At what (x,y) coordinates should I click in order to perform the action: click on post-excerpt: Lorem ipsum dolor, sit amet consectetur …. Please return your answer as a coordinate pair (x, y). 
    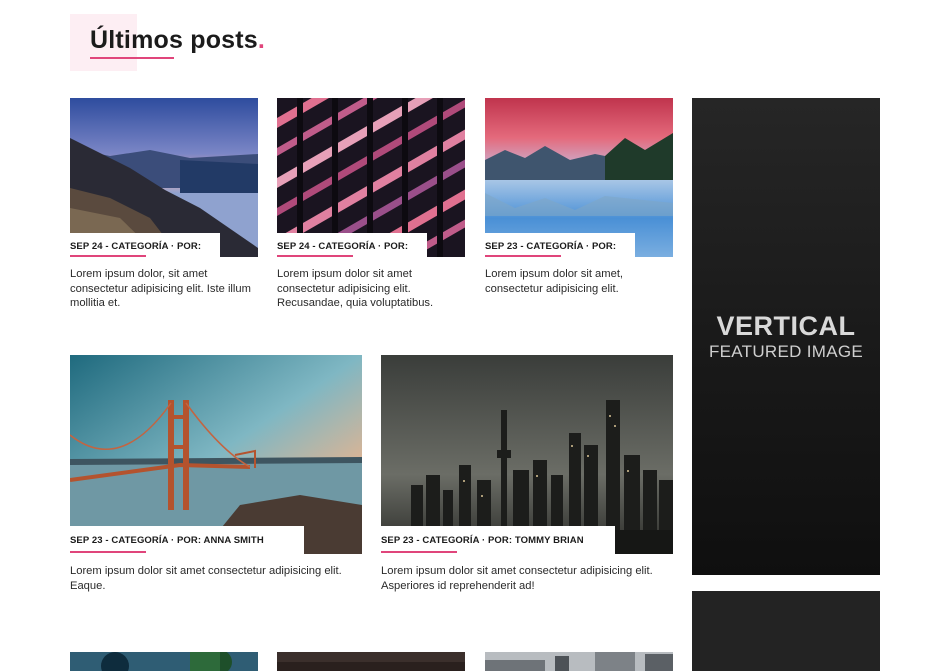
    Looking at the image, I should click on (160, 289).